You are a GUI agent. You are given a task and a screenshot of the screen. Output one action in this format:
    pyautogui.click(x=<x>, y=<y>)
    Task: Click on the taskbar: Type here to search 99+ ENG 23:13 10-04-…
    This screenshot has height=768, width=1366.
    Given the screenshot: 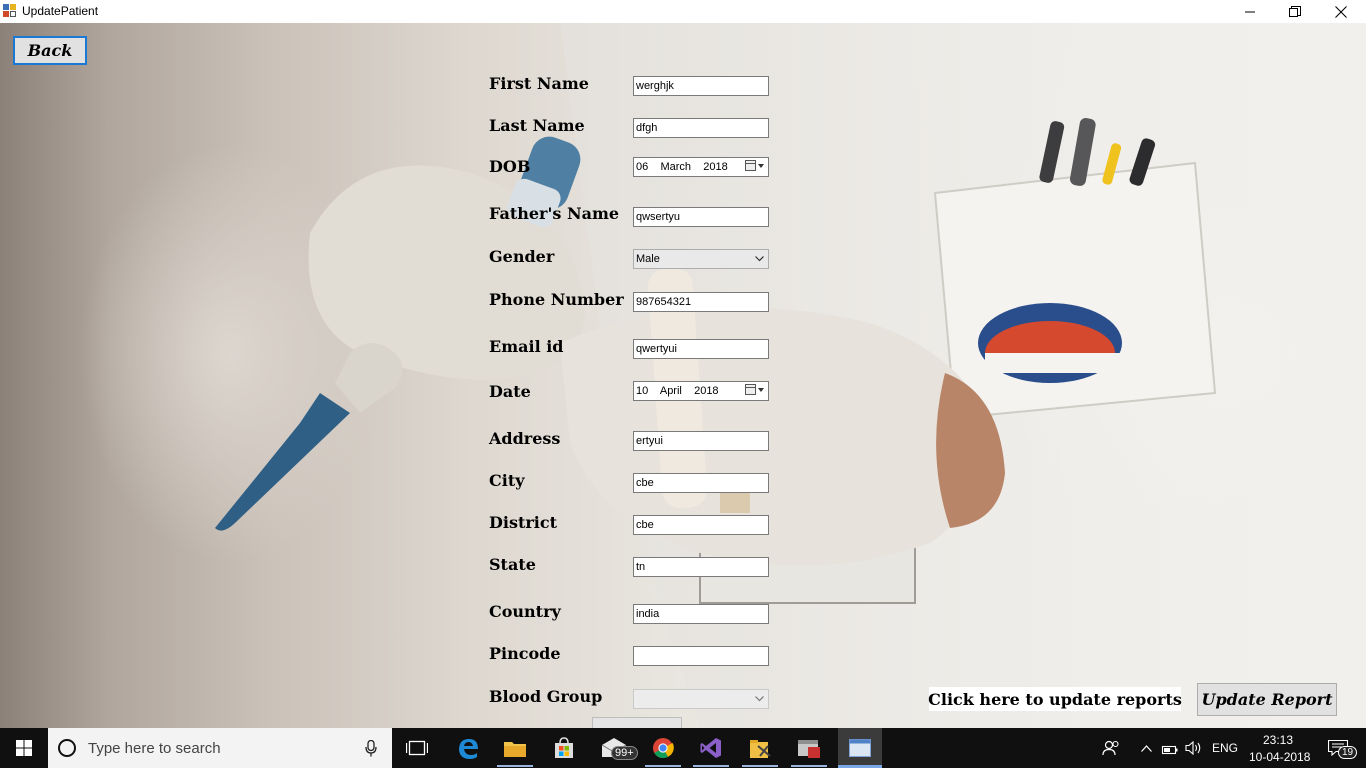 What is the action you would take?
    pyautogui.click(x=683, y=748)
    